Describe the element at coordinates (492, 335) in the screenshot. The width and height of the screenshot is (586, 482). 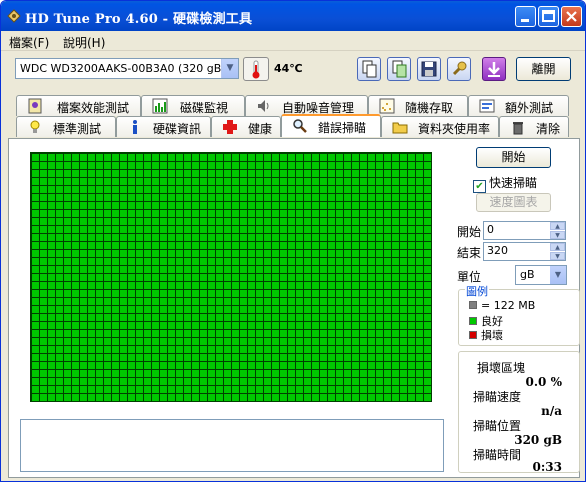
I see `legend-bad: 損壞` at that location.